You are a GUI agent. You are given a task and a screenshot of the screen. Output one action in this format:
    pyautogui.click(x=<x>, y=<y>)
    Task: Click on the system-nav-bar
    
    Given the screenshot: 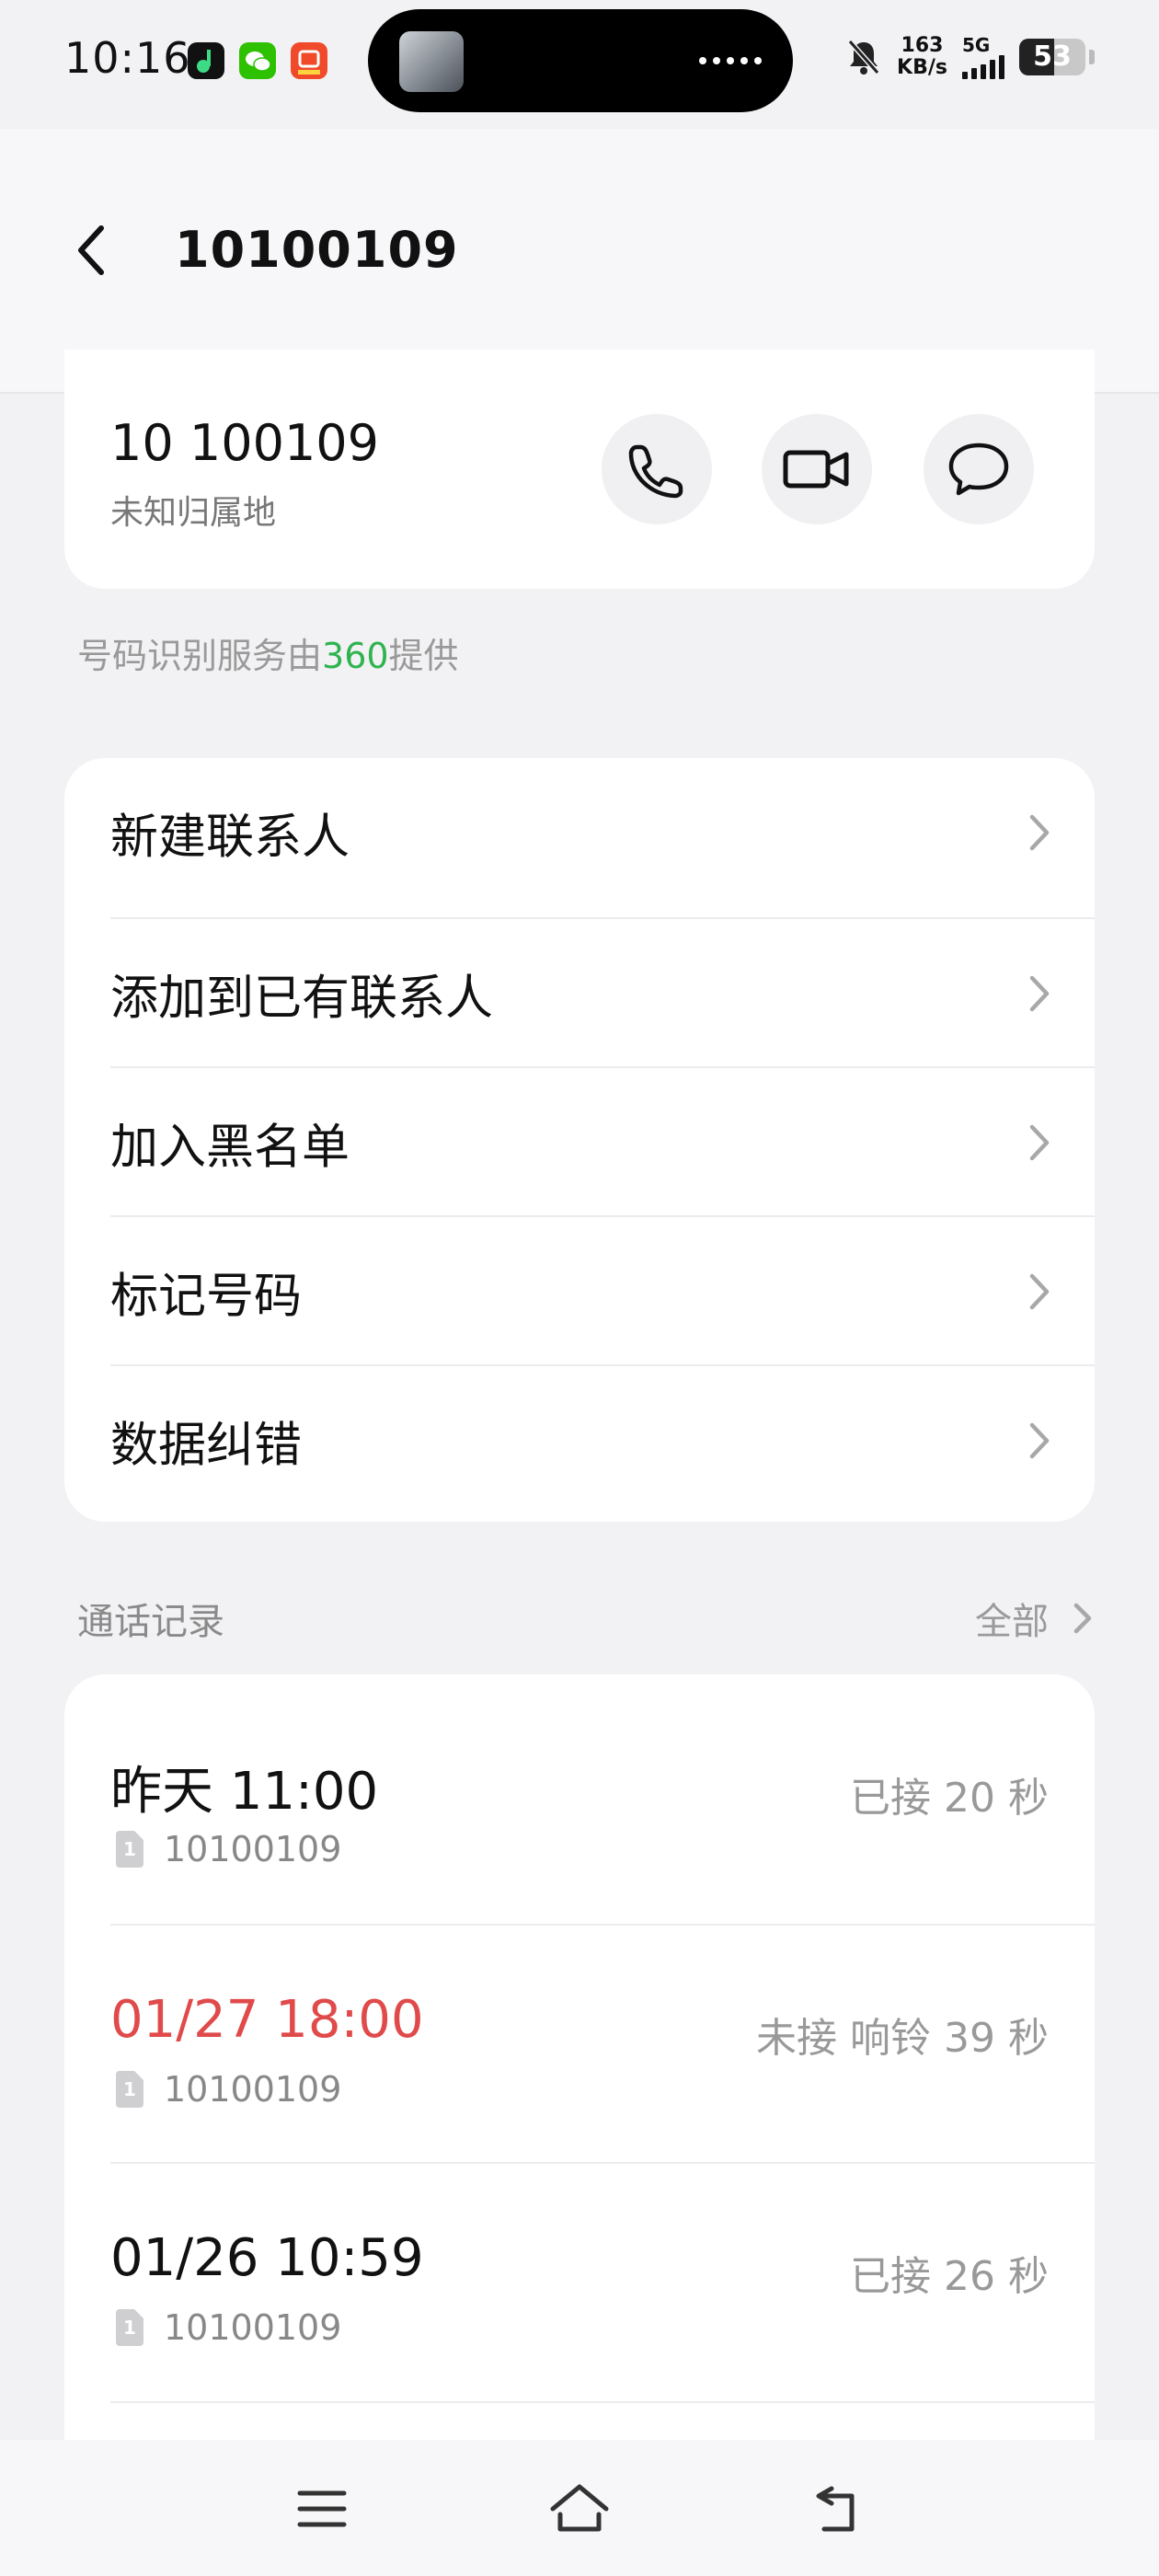 What is the action you would take?
    pyautogui.click(x=579, y=2508)
    